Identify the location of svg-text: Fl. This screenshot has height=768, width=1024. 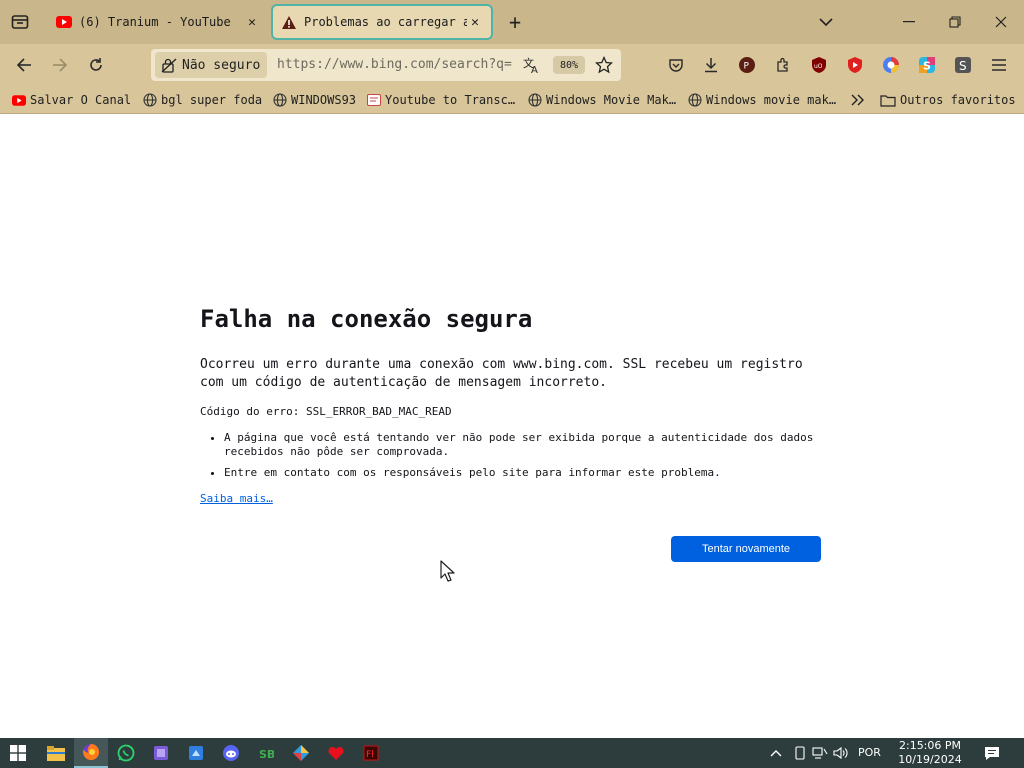
(370, 755).